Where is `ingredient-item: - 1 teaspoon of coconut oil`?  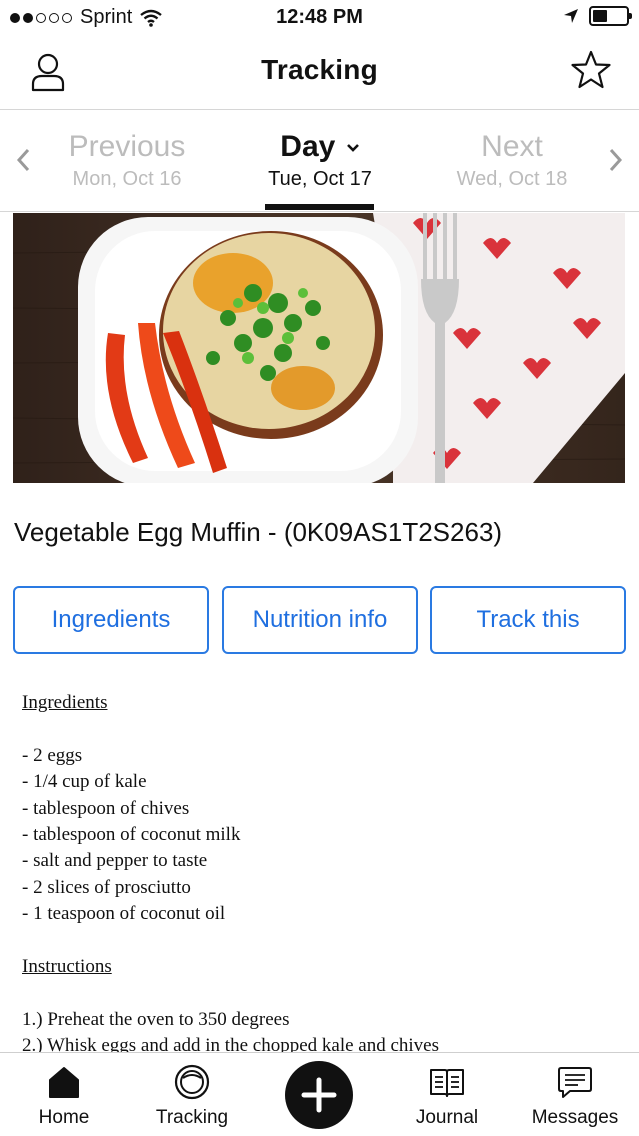
ingredient-item: - 1 teaspoon of coconut oil is located at coordinates (124, 914).